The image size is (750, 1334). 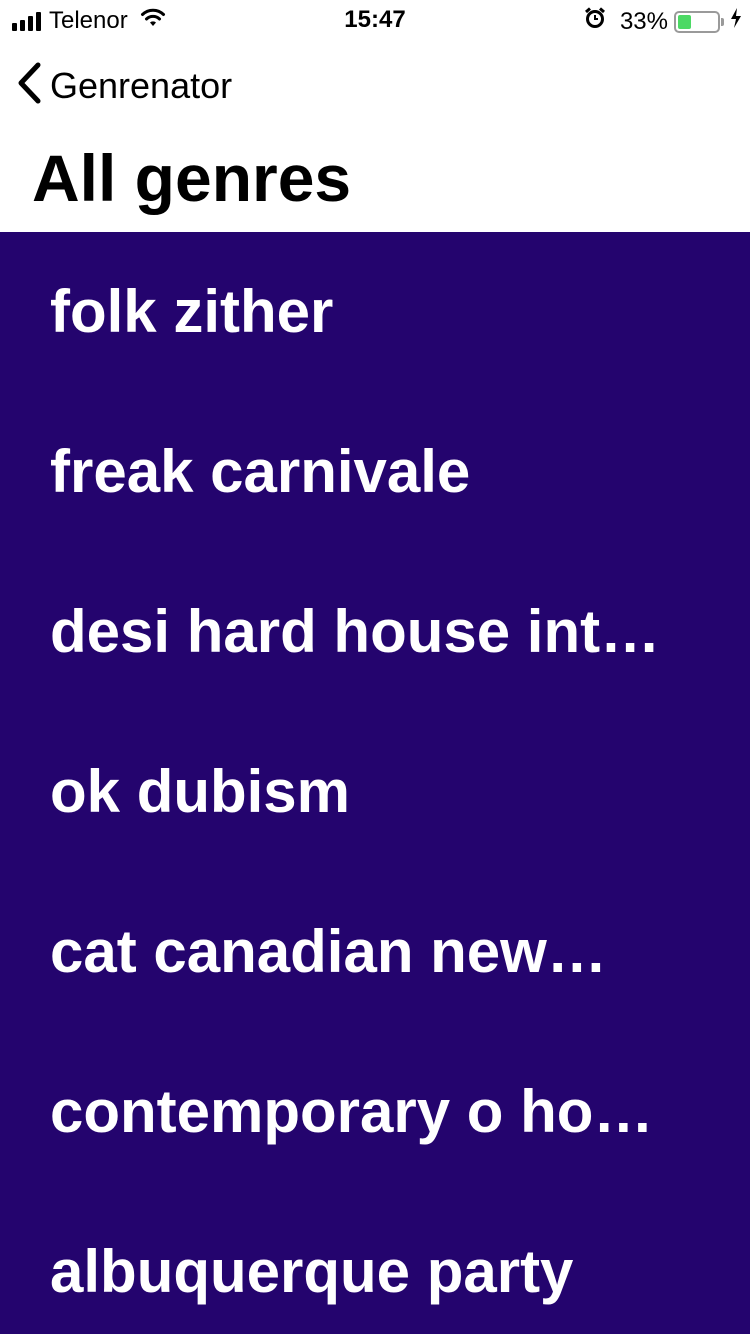 I want to click on status-right: 33%, so click(x=663, y=21).